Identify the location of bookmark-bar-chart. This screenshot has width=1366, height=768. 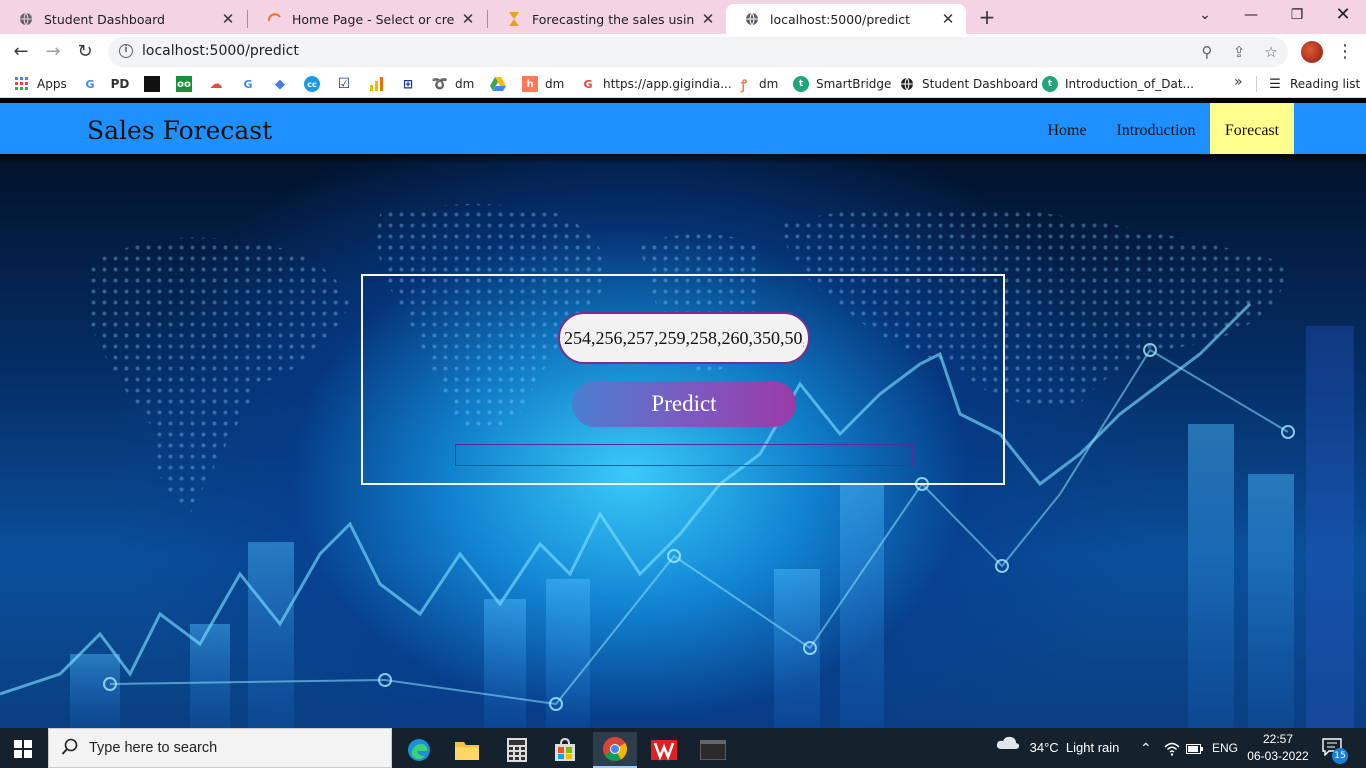
(379, 84).